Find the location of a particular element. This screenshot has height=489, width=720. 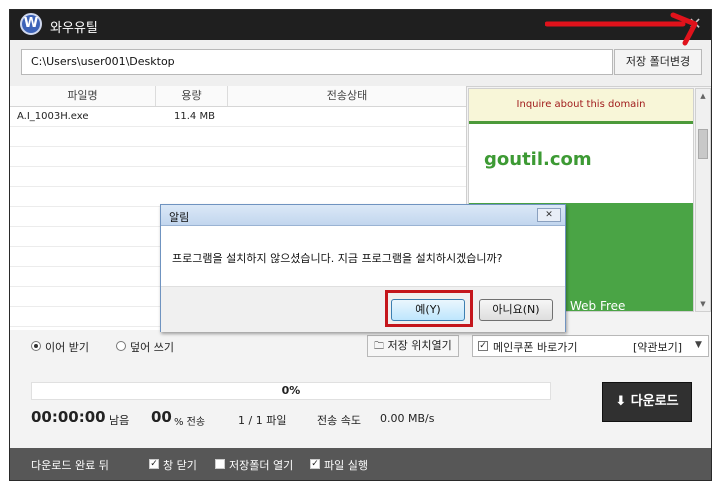

change-folder-button: 저장 폴더변경 is located at coordinates (658, 62).